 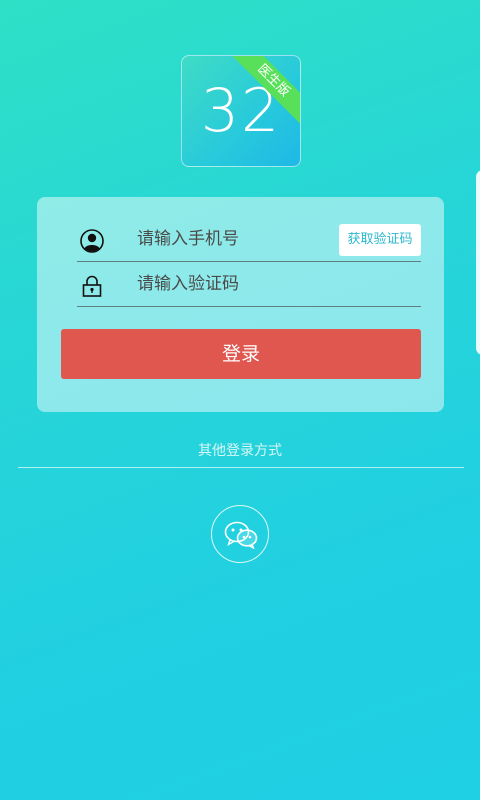 I want to click on phone-row: 获取验证码, so click(x=249, y=239).